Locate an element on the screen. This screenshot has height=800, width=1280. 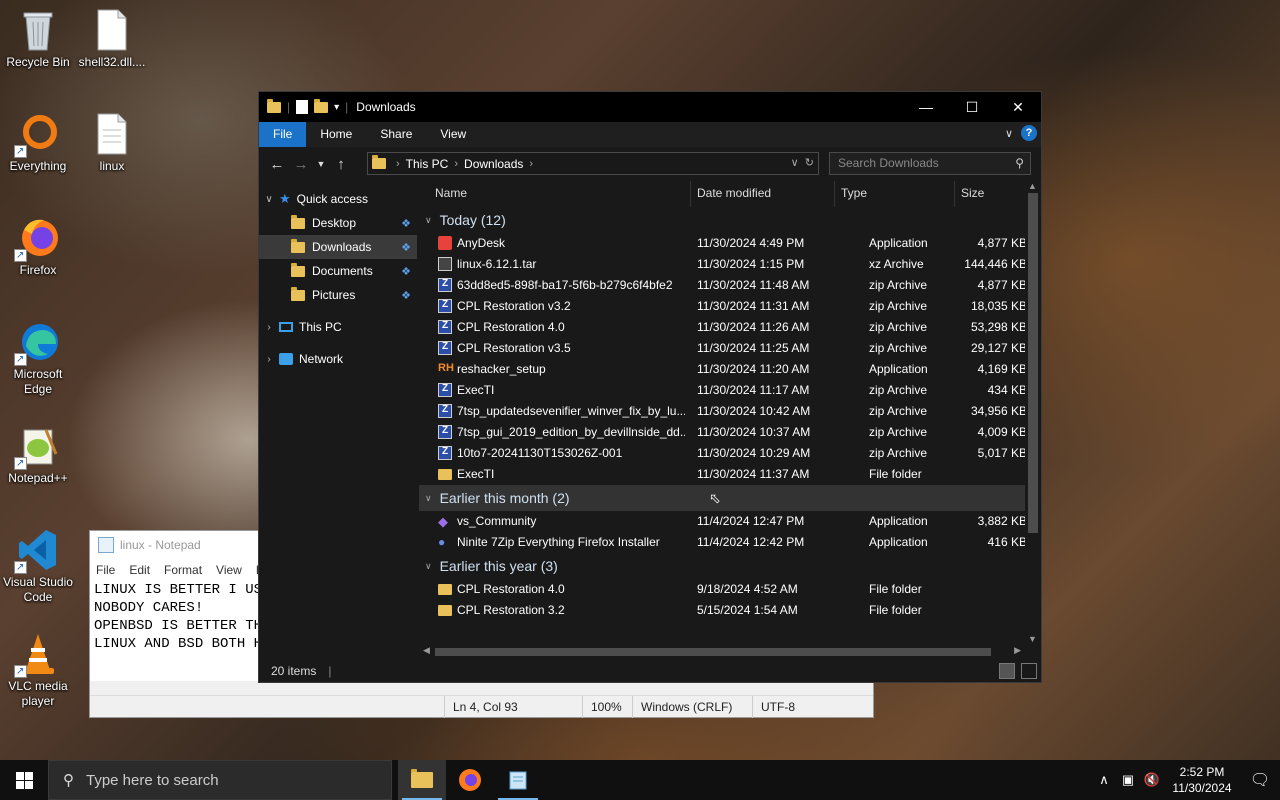
back-arrow-icon: ← is located at coordinates (277, 164).